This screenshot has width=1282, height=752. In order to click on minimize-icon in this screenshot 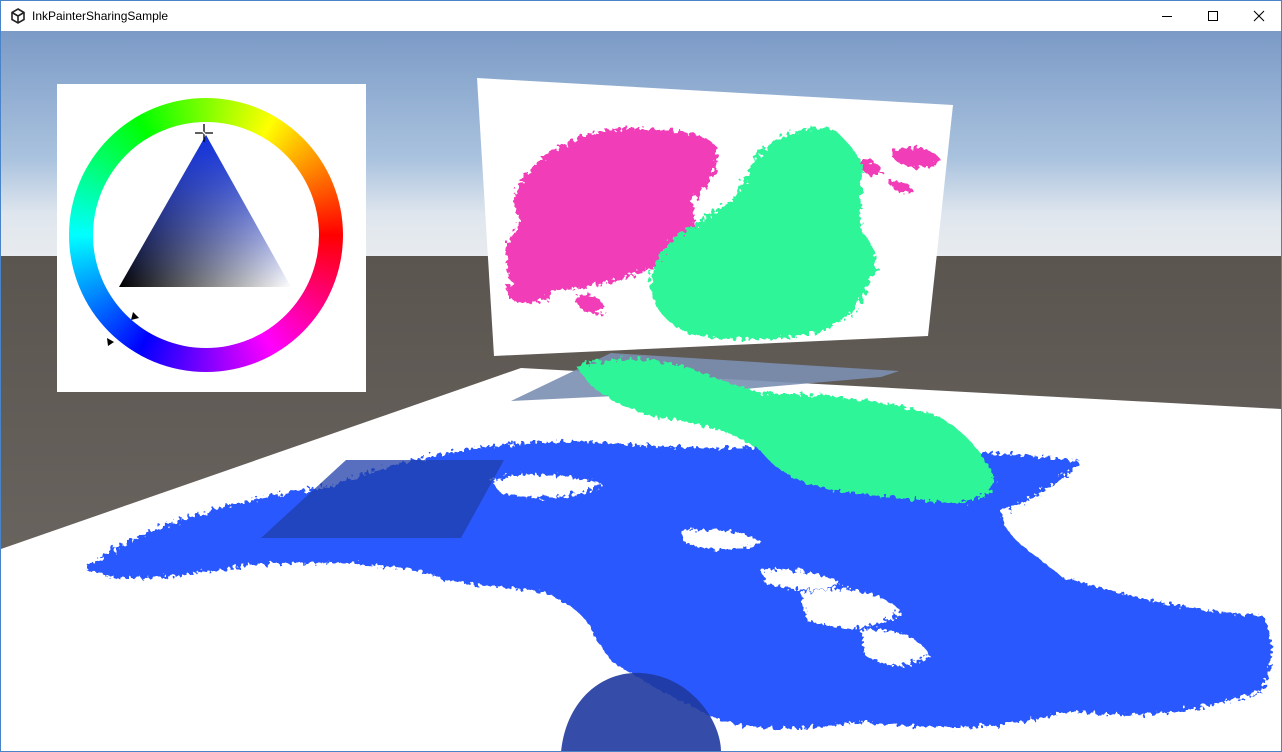, I will do `click(1167, 16)`.